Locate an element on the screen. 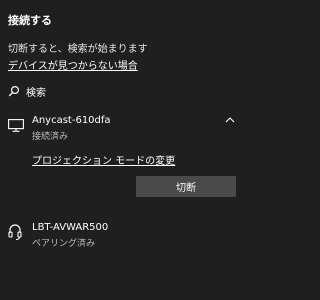 The width and height of the screenshot is (320, 300). projection-mode-link: プロジェクション モードの変更 is located at coordinates (103, 159).